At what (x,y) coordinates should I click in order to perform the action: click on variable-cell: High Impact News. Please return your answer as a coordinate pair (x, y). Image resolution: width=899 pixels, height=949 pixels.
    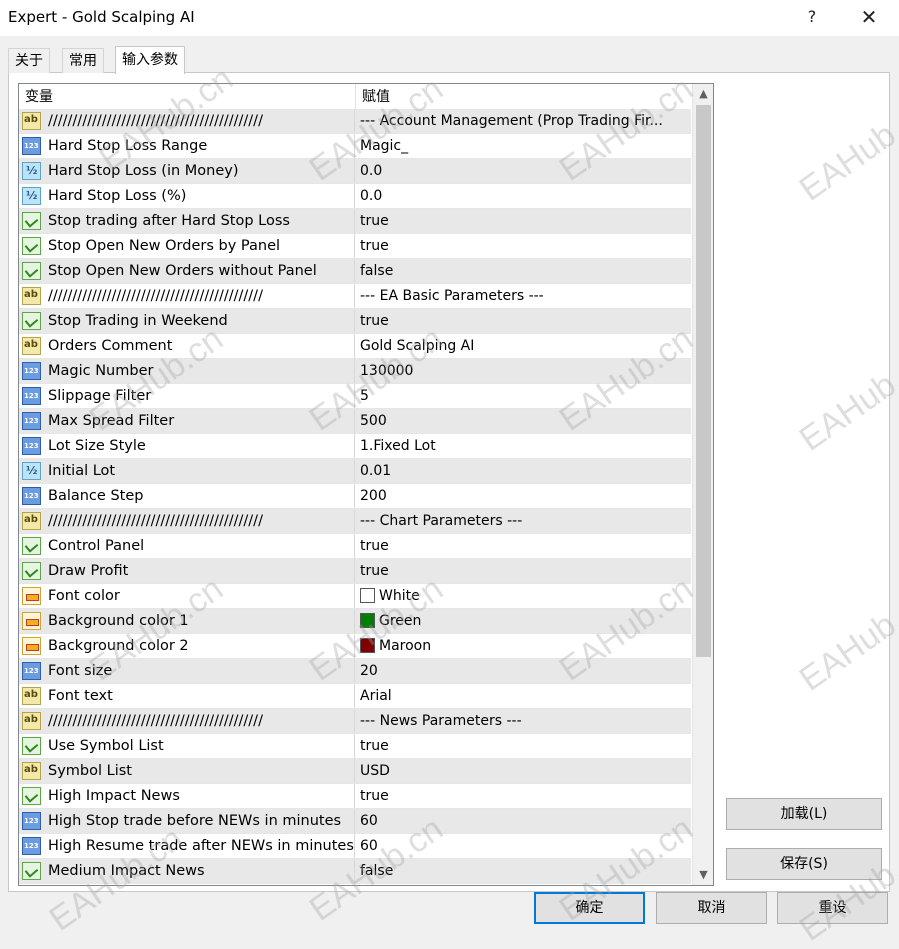
    Looking at the image, I should click on (187, 796).